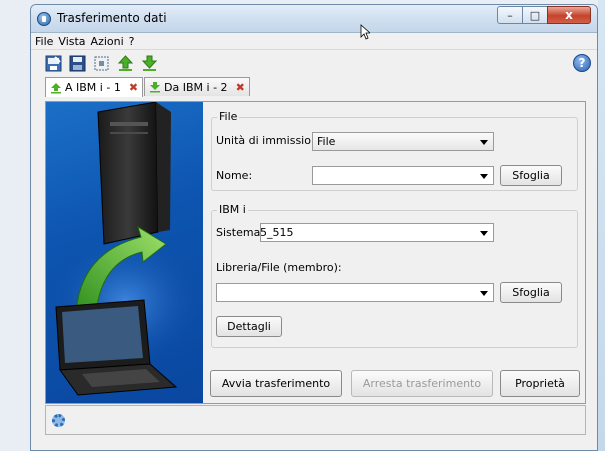  What do you see at coordinates (314, 19) in the screenshot?
I see `title-bar: Trasferimento dati – □ x` at bounding box center [314, 19].